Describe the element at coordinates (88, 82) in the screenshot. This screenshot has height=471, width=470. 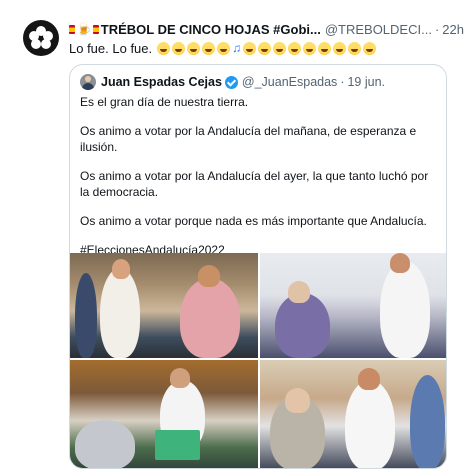
I see `quoted-author-avatar` at that location.